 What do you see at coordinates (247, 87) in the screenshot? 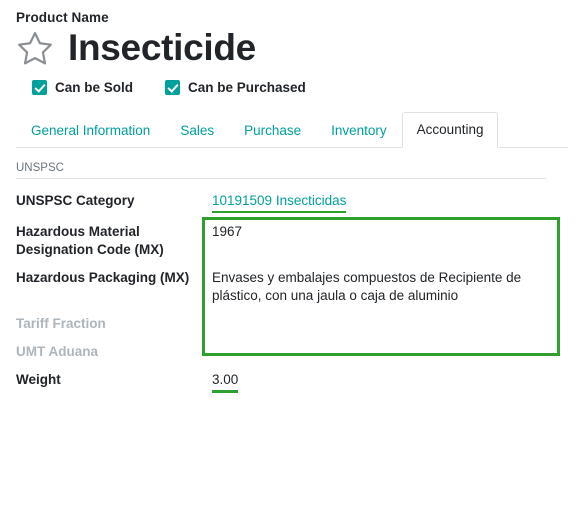
I see `checkbox-can-be-purchased-label: Can be Purchased` at bounding box center [247, 87].